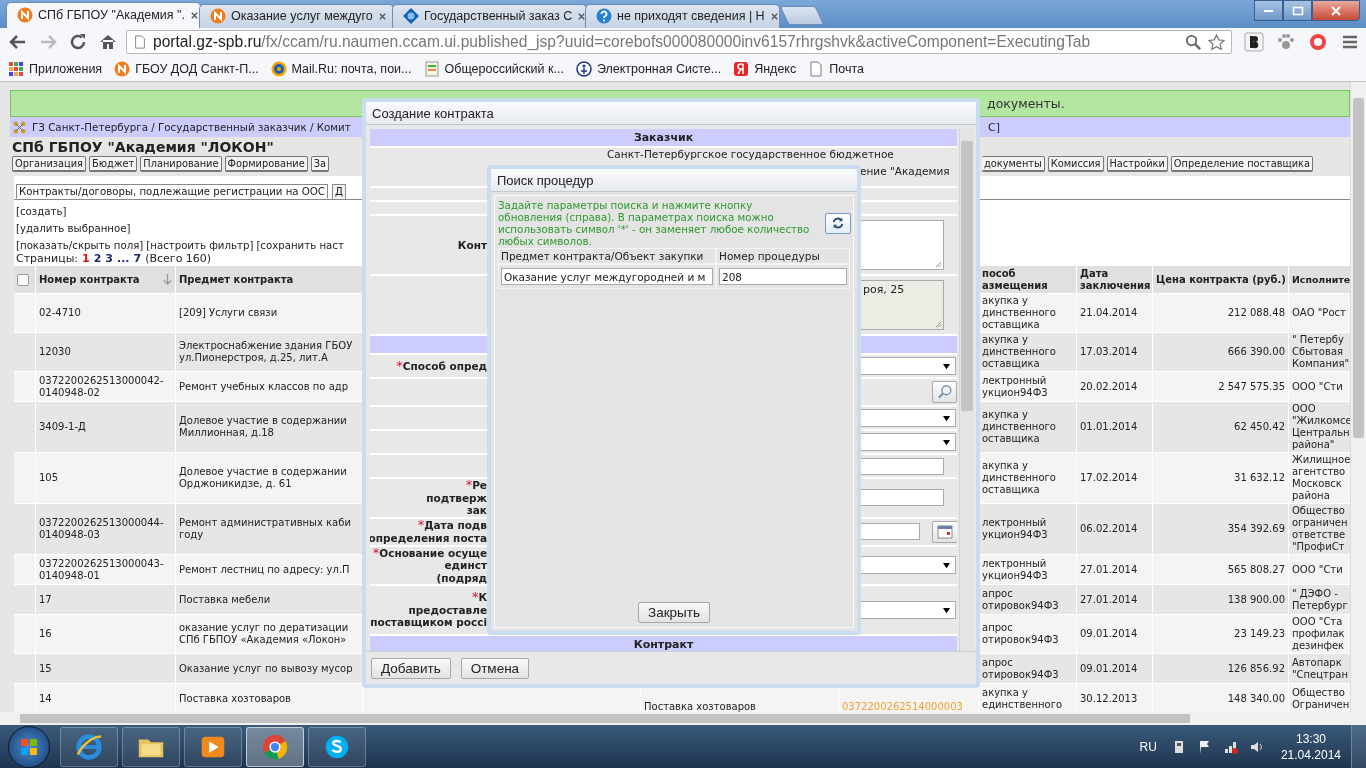 Image resolution: width=1366 pixels, height=768 pixels. What do you see at coordinates (1256, 529) in the screenshot?
I see `table-cell: 354 392.69` at bounding box center [1256, 529].